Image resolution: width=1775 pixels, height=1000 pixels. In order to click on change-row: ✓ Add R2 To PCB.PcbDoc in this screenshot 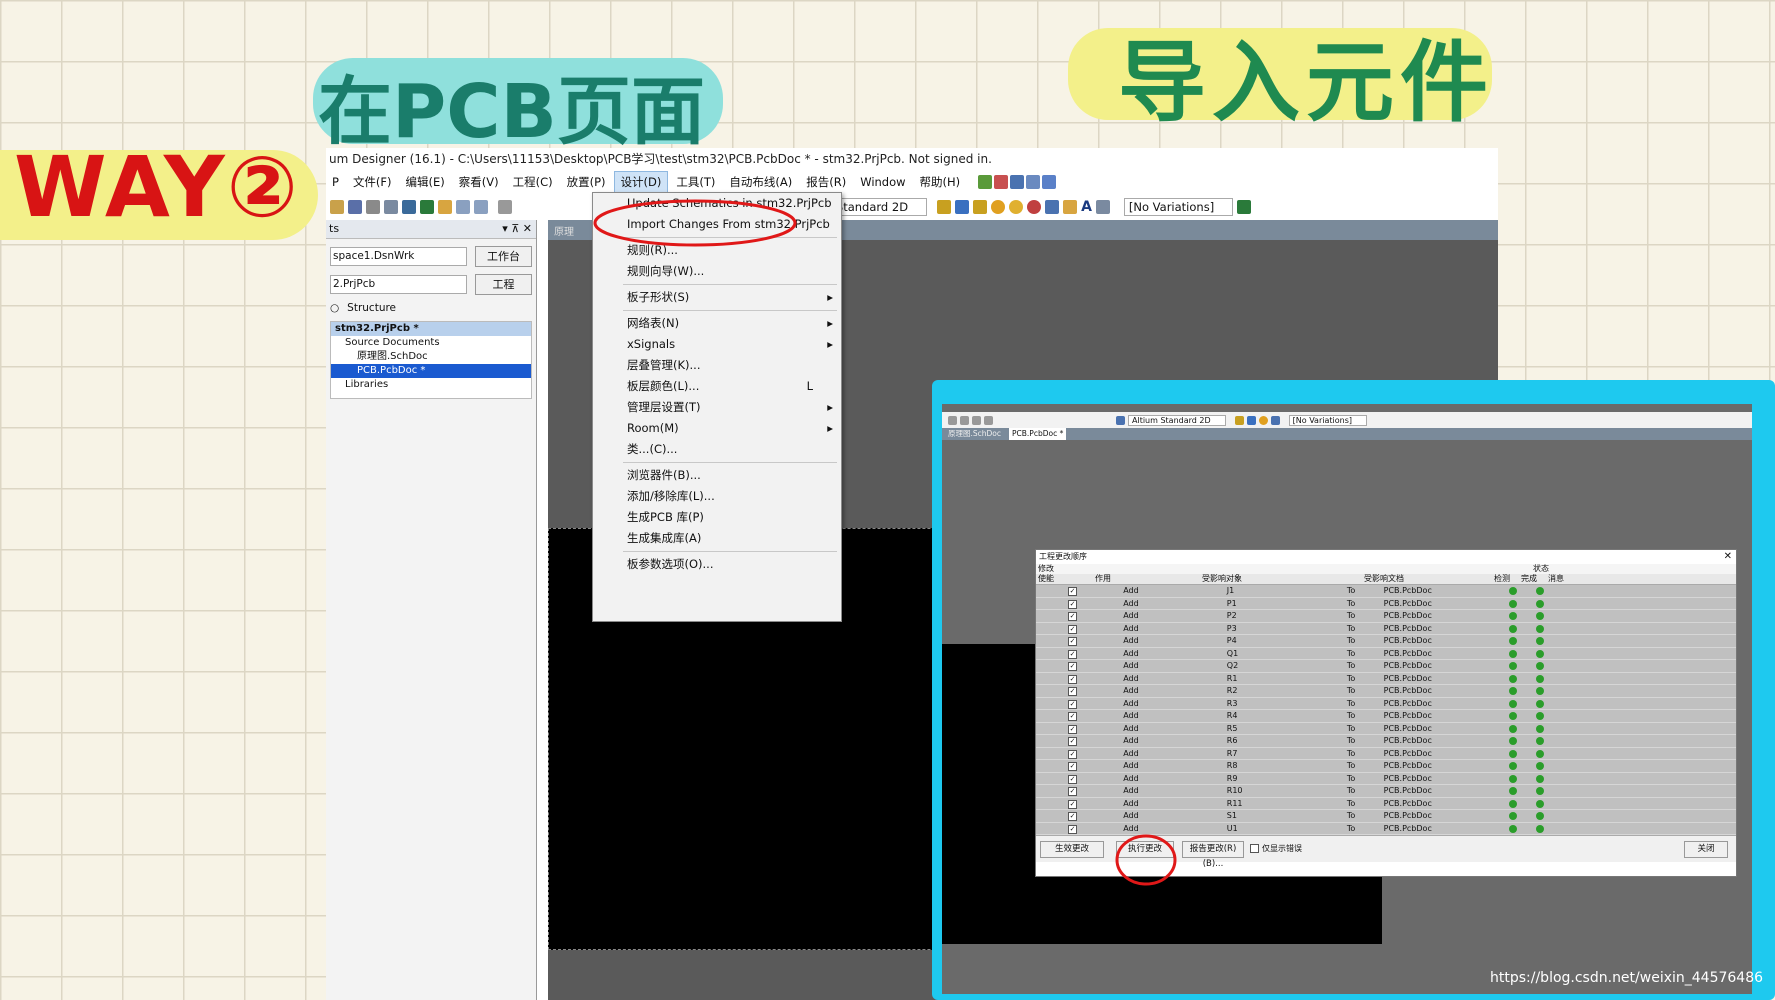, I will do `click(1386, 691)`.